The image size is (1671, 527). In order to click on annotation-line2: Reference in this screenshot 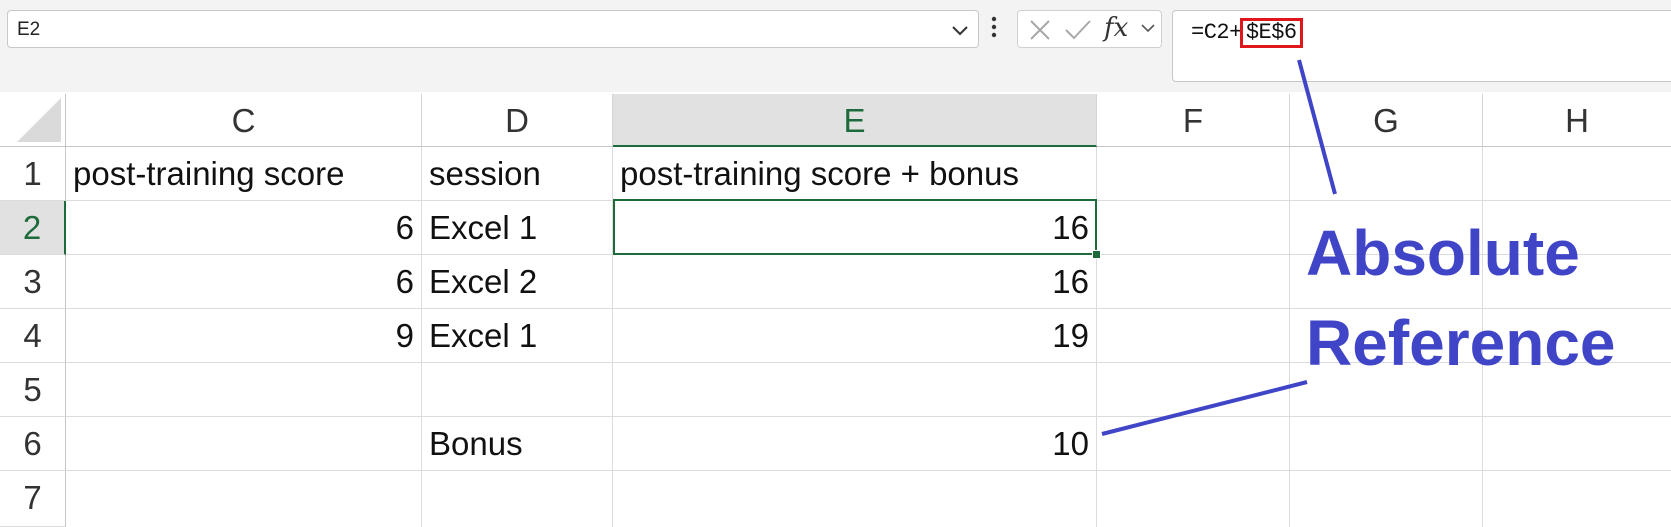, I will do `click(1461, 343)`.